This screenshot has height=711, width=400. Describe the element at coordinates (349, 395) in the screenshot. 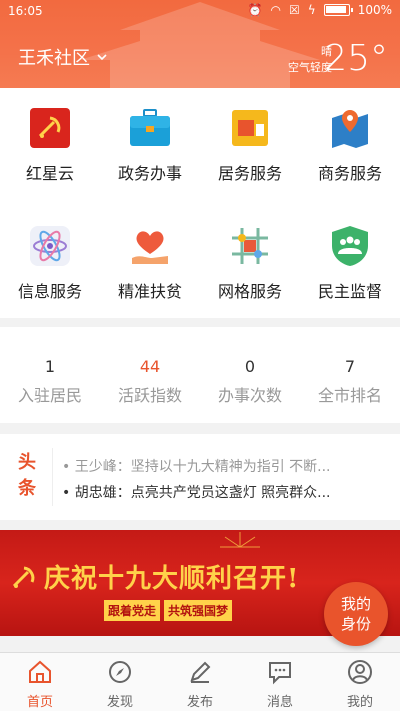

I see `stat-label: 全市排名` at that location.